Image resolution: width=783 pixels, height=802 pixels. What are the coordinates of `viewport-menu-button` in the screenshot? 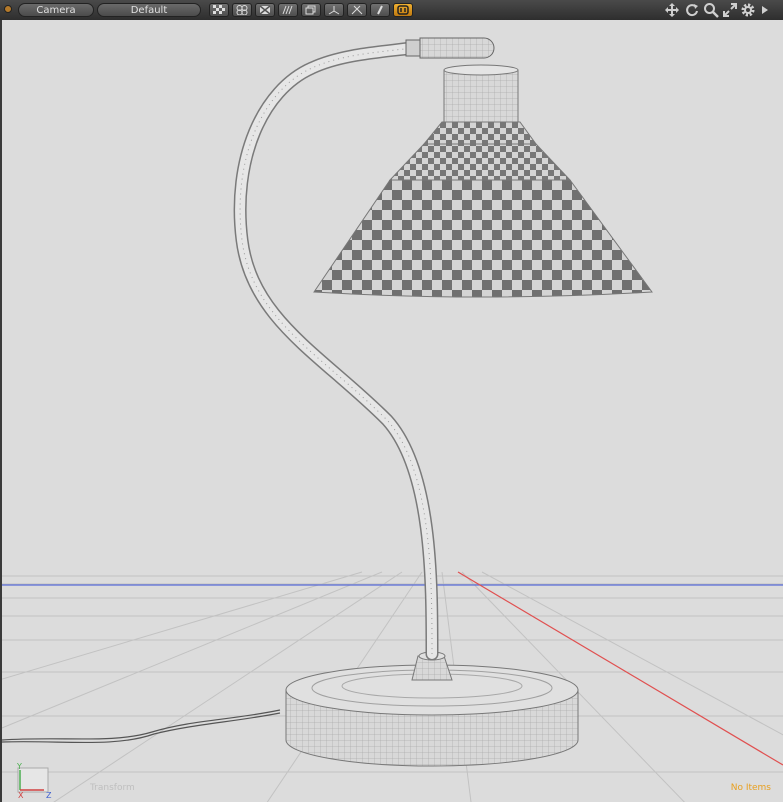 It's located at (8, 9).